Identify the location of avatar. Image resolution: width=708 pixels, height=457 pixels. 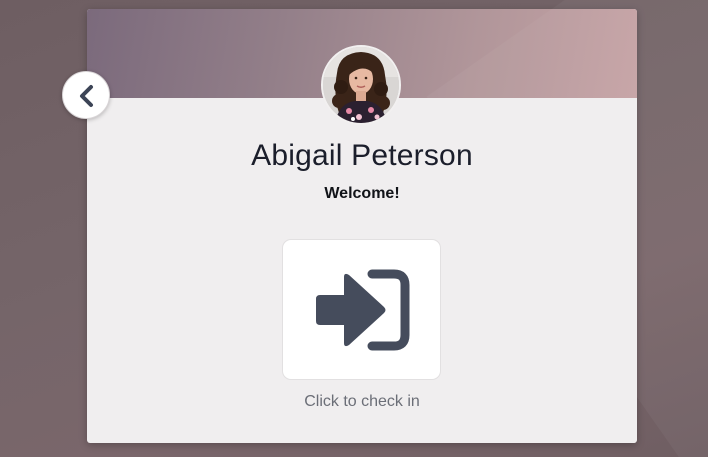
(361, 85).